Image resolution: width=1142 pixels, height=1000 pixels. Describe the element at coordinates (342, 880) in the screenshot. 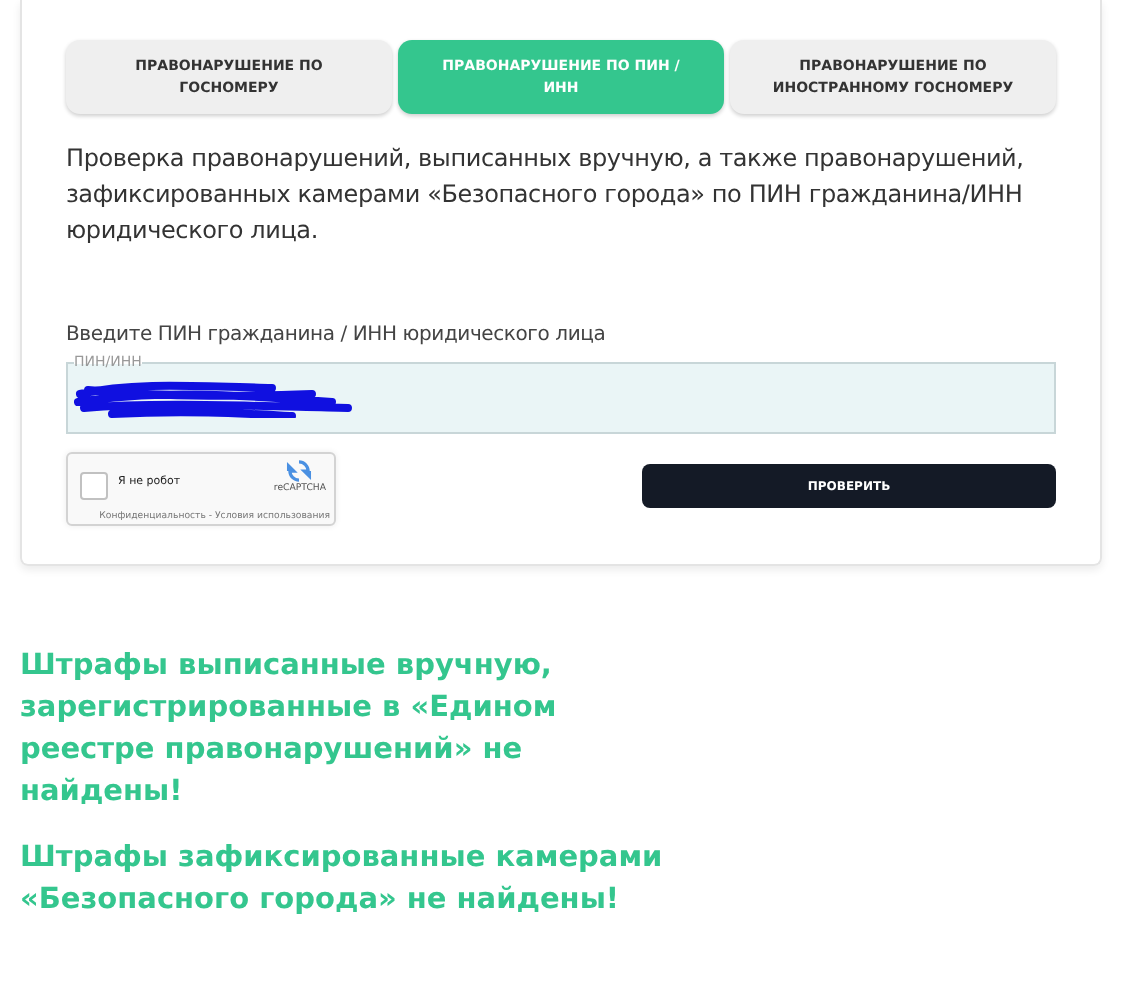

I see `result-message: Штрафы зафиксированные камерами «Безопасного города» не найдены!` at that location.